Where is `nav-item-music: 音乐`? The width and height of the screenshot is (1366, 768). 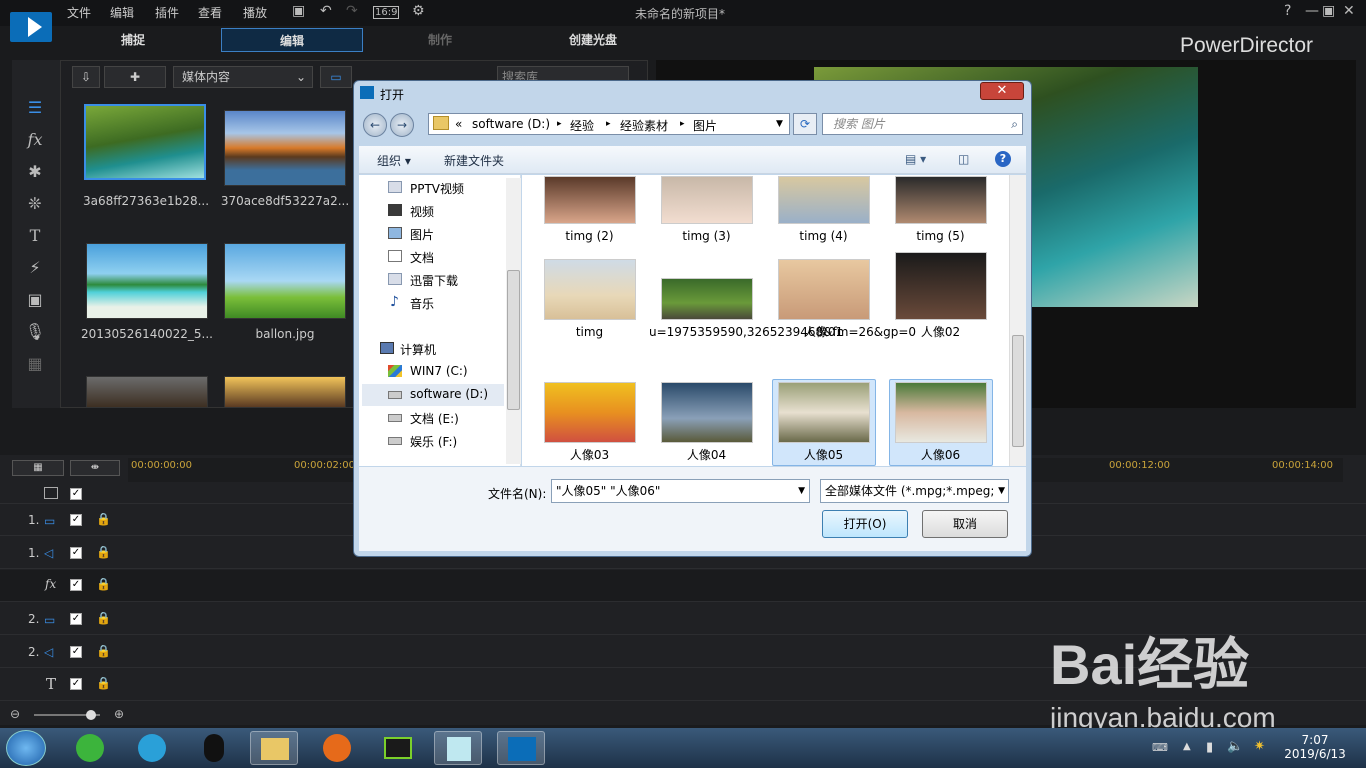
nav-item-music: 音乐 is located at coordinates (422, 303).